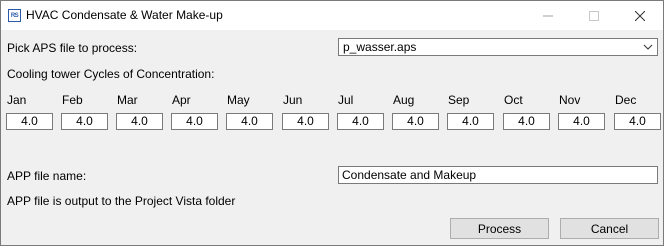 The image size is (664, 246). Describe the element at coordinates (111, 74) in the screenshot. I see `cycles-label: Cooling tower Cycles of Concentration:` at that location.